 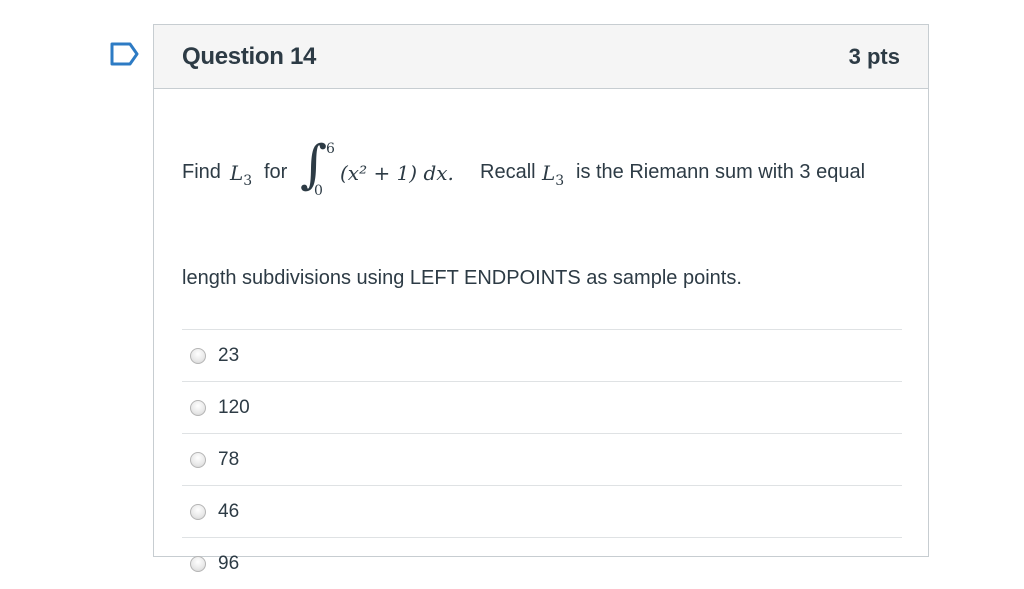 What do you see at coordinates (201, 172) in the screenshot?
I see `stem-find: Find` at bounding box center [201, 172].